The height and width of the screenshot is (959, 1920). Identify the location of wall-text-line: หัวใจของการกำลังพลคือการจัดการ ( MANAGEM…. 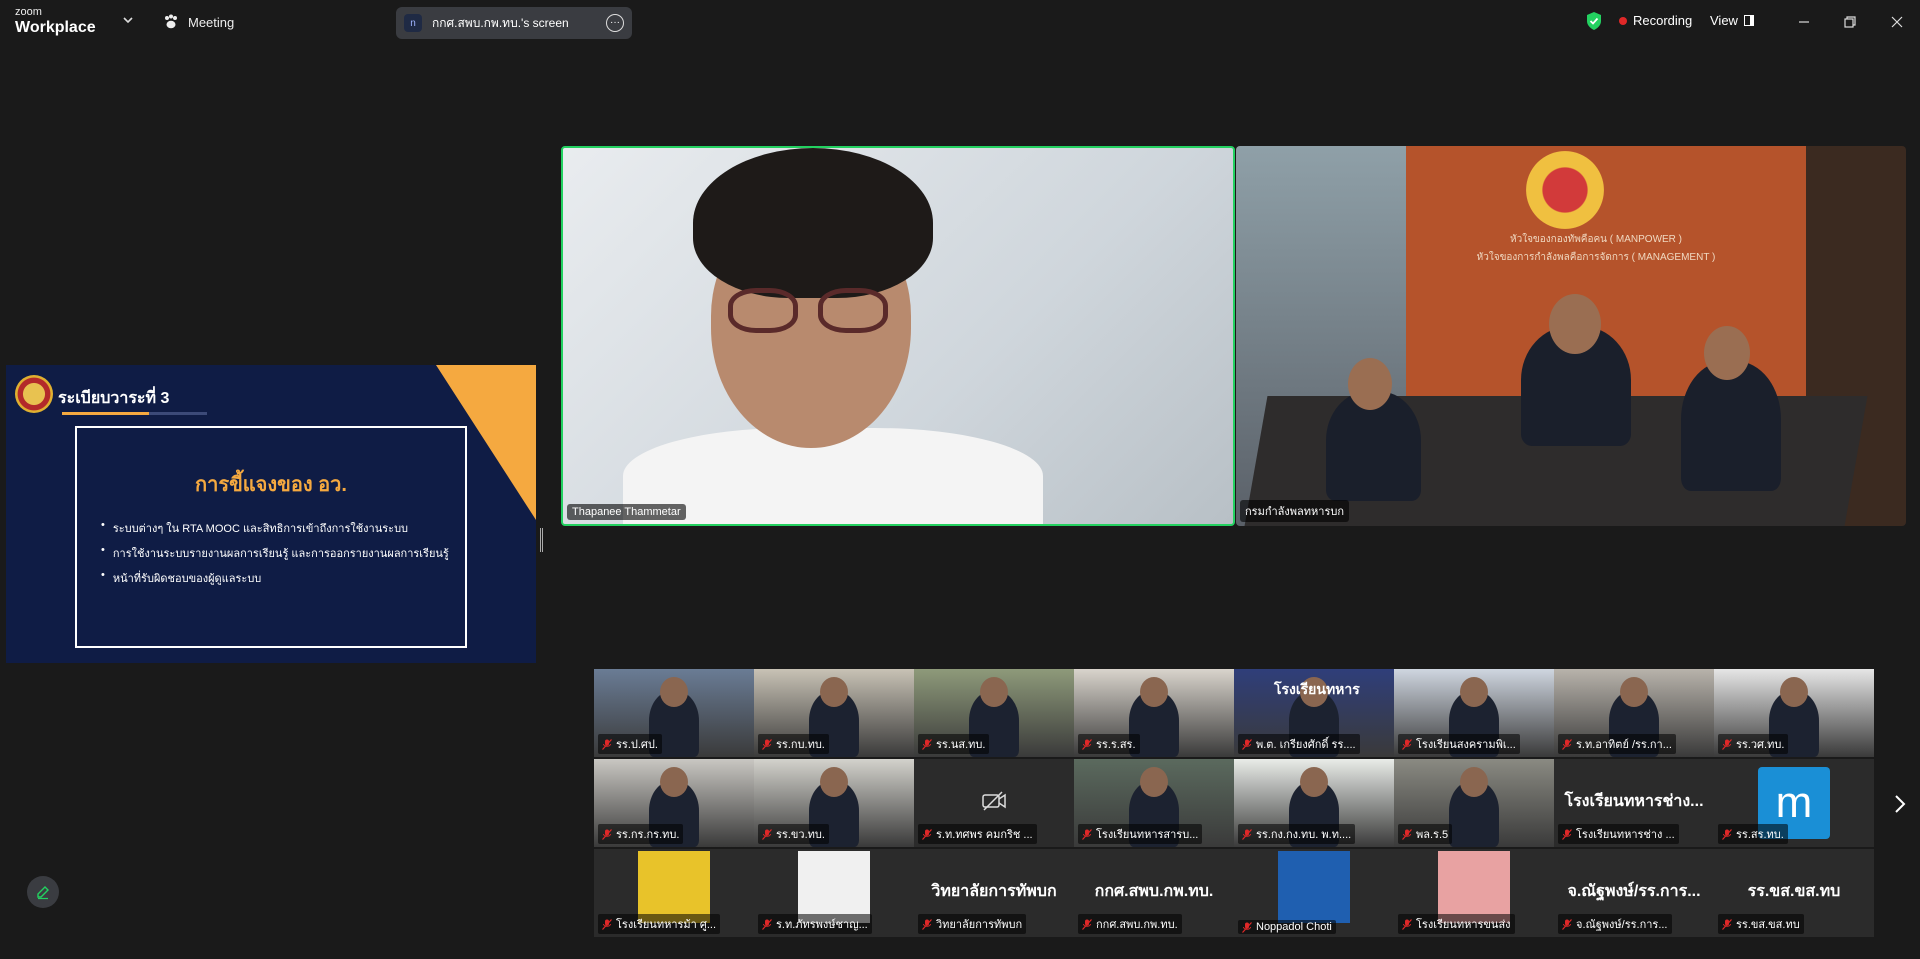
(1596, 257).